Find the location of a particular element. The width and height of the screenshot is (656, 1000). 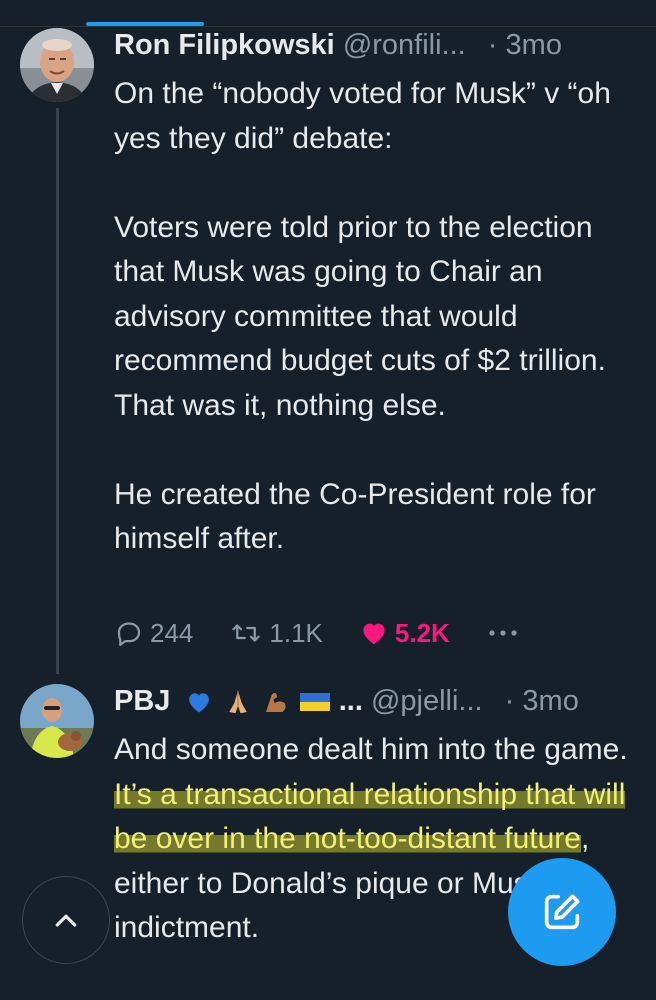

scroll-to-top-button is located at coordinates (66, 920).